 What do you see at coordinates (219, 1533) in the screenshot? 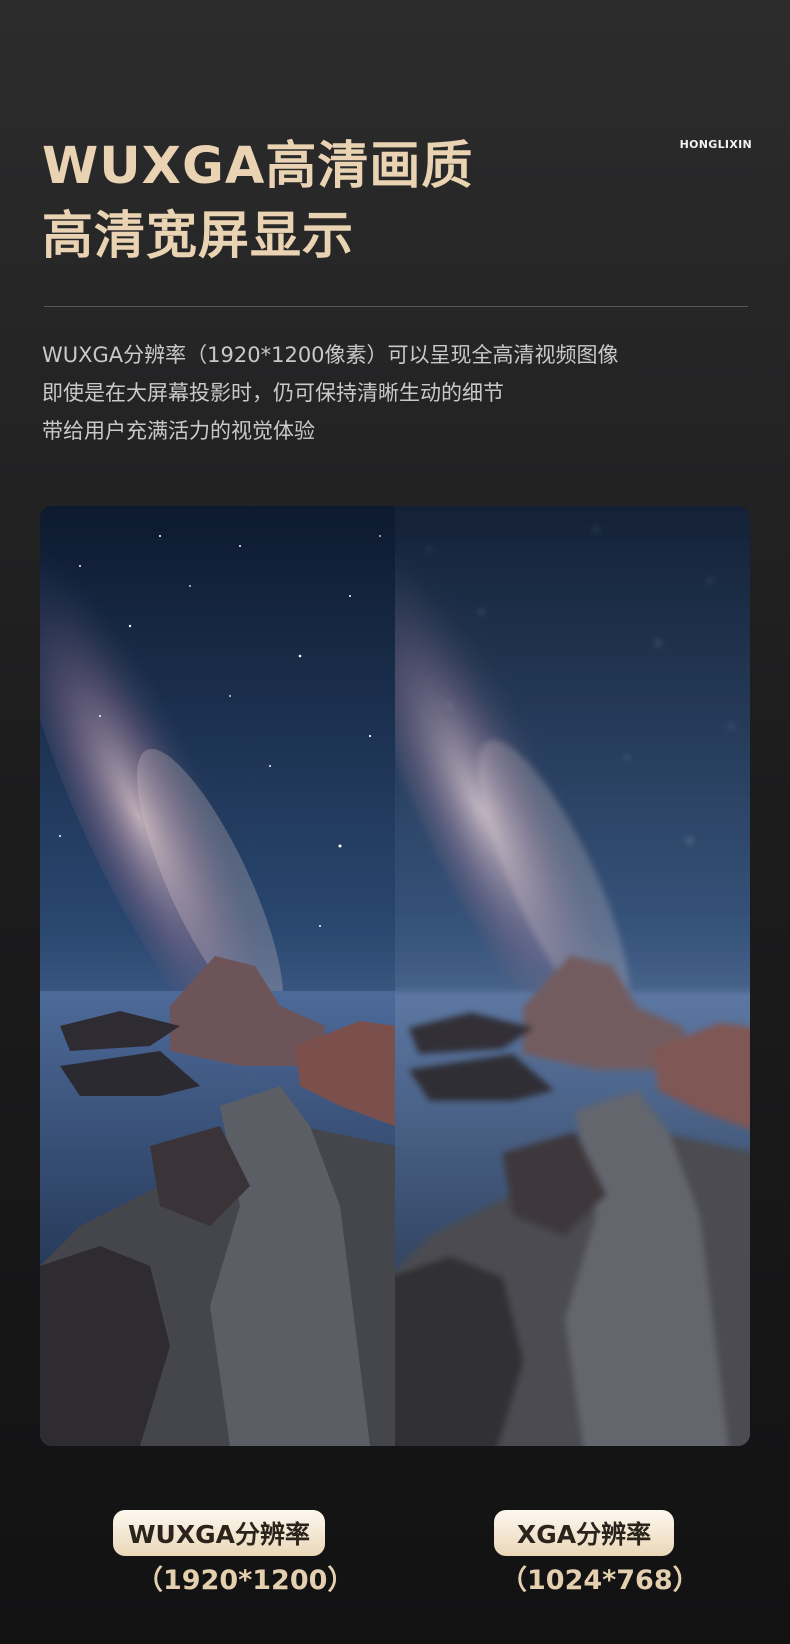
I see `wuxga-label-badge: WUXGA分辨率` at bounding box center [219, 1533].